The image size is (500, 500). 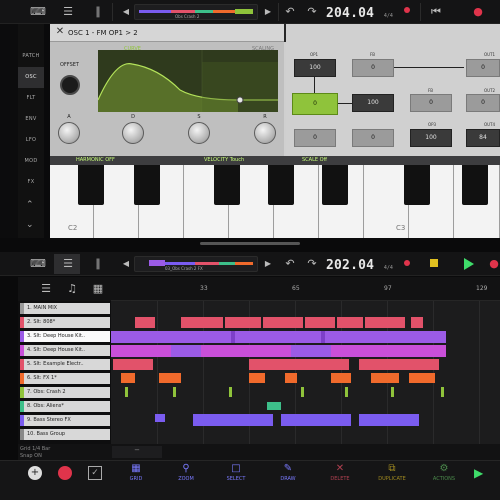 I want to click on split-handle, so click(x=250, y=243).